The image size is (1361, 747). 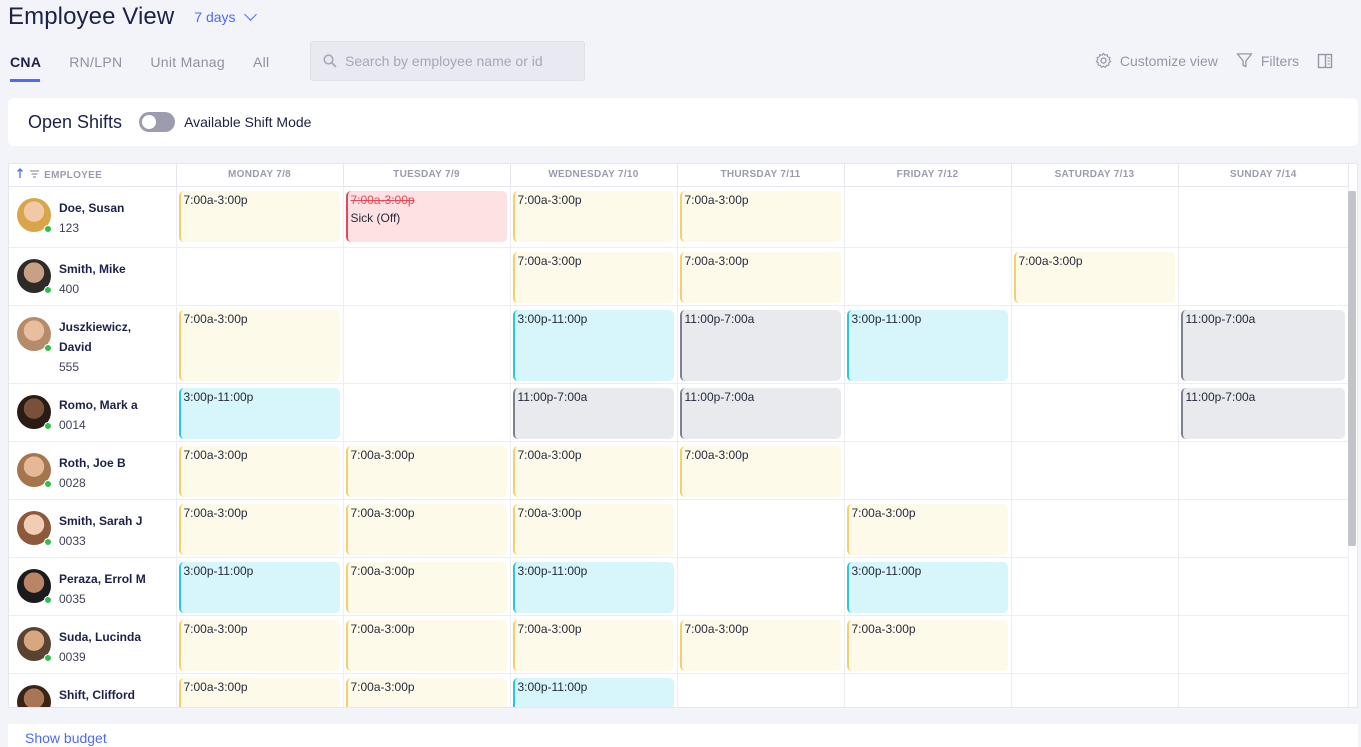 I want to click on employee-column-header: EMPLOYEE, so click(x=93, y=175).